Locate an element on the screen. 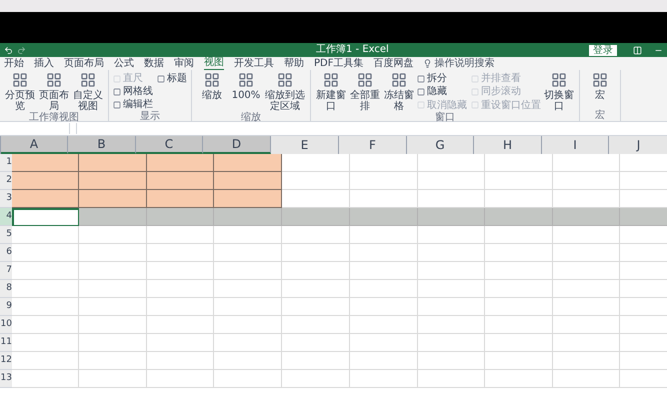 The image size is (667, 400). column-header: J is located at coordinates (638, 145).